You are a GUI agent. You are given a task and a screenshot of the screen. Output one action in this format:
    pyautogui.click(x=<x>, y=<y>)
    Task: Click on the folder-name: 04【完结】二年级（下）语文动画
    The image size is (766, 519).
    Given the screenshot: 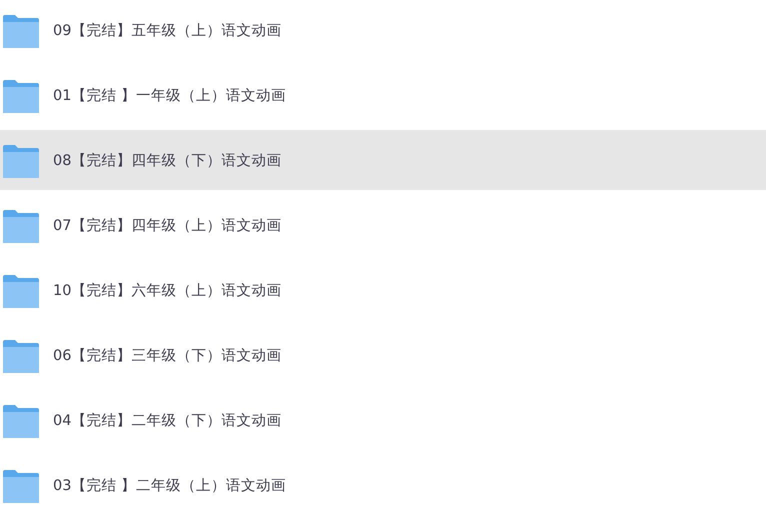 What is the action you would take?
    pyautogui.click(x=167, y=421)
    